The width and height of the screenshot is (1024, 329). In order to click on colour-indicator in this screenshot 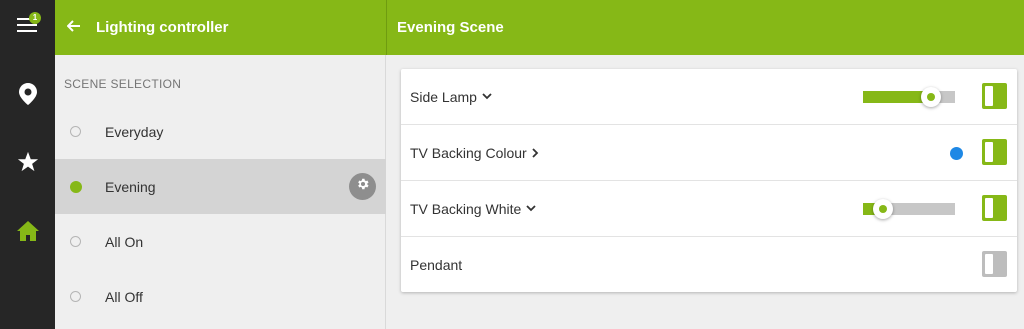, I will do `click(956, 153)`.